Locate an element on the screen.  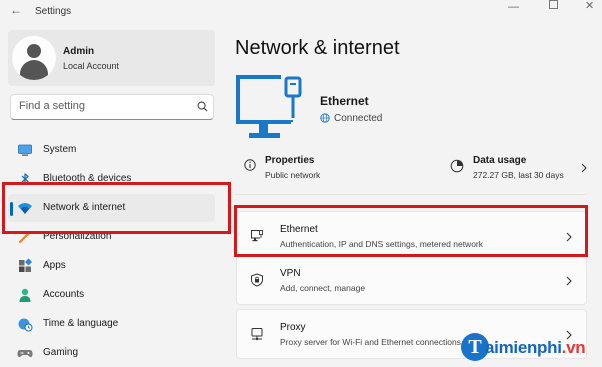
sidebar-item-bluetooth: Bluetooth & devices is located at coordinates (111, 179).